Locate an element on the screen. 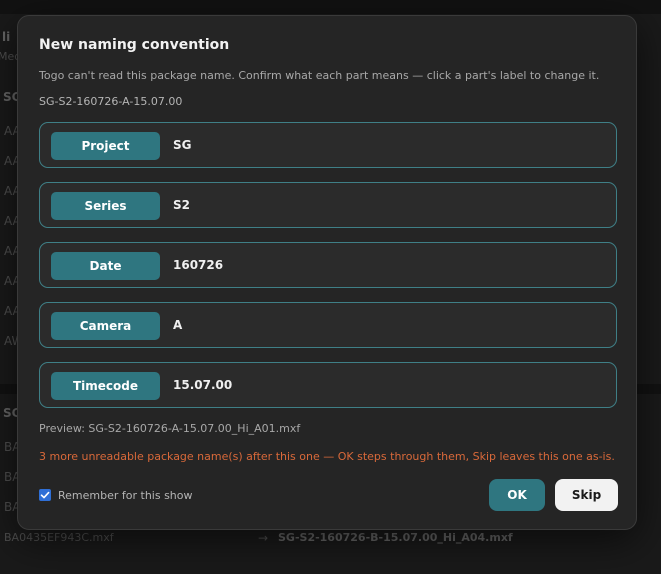 The height and width of the screenshot is (574, 661). part-value-project: SG is located at coordinates (182, 145).